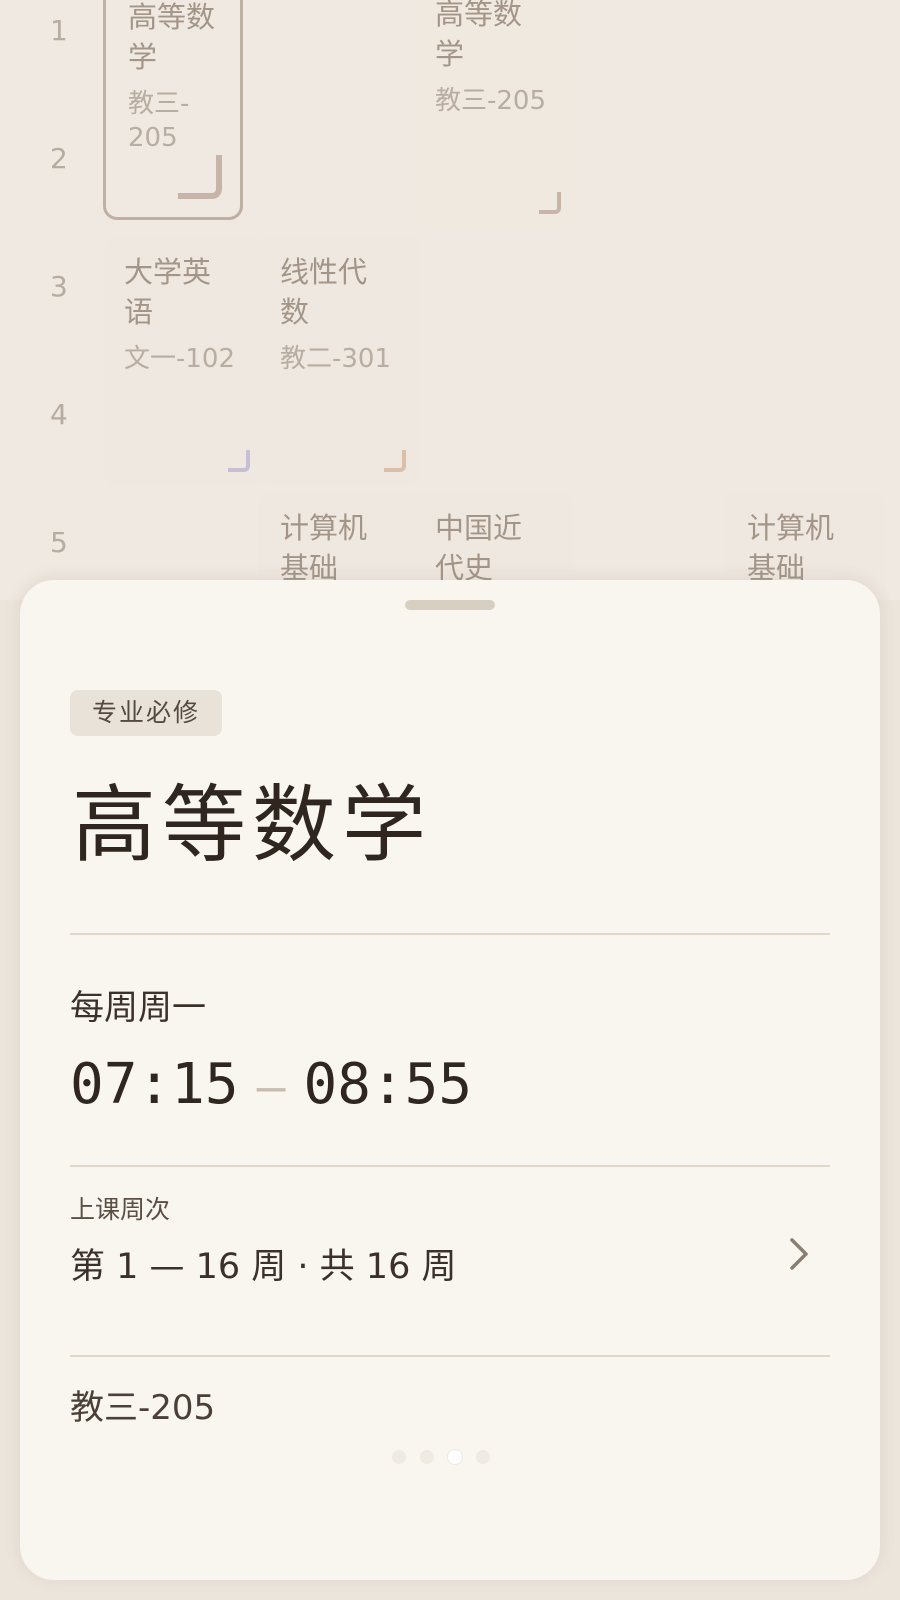  What do you see at coordinates (252, 825) in the screenshot?
I see `course-title: 高等数学` at bounding box center [252, 825].